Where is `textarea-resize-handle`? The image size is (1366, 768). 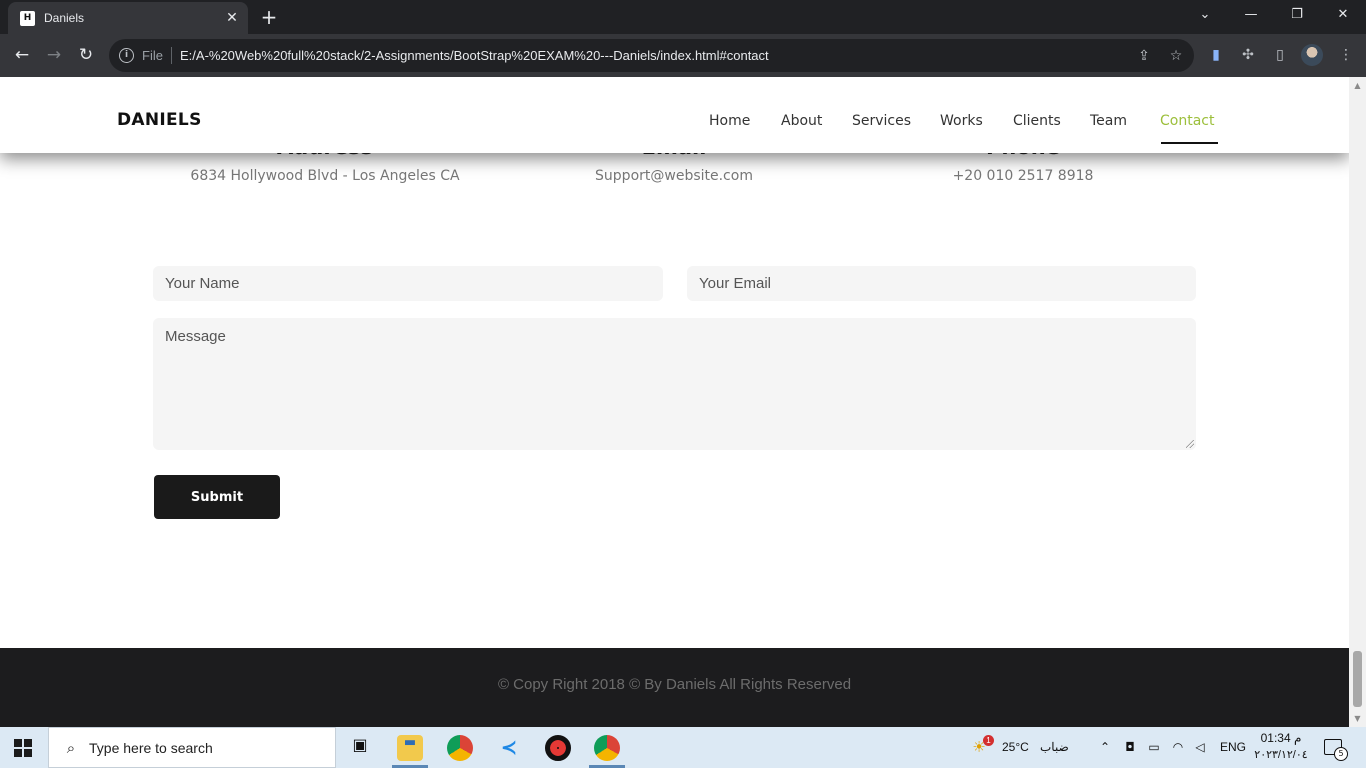
textarea-resize-handle is located at coordinates (1190, 444).